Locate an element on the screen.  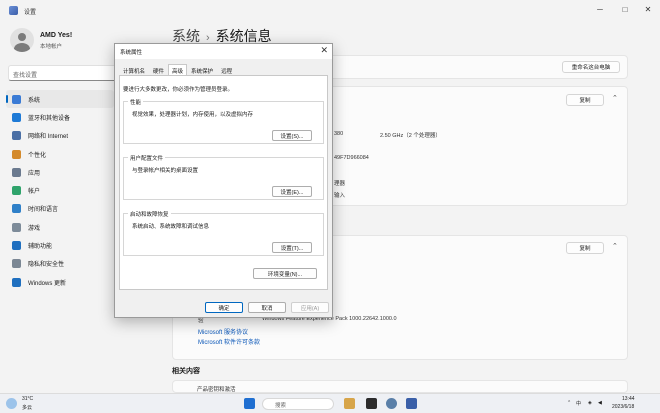
group-title: 启动和故障恢复 is located at coordinates (149, 214).